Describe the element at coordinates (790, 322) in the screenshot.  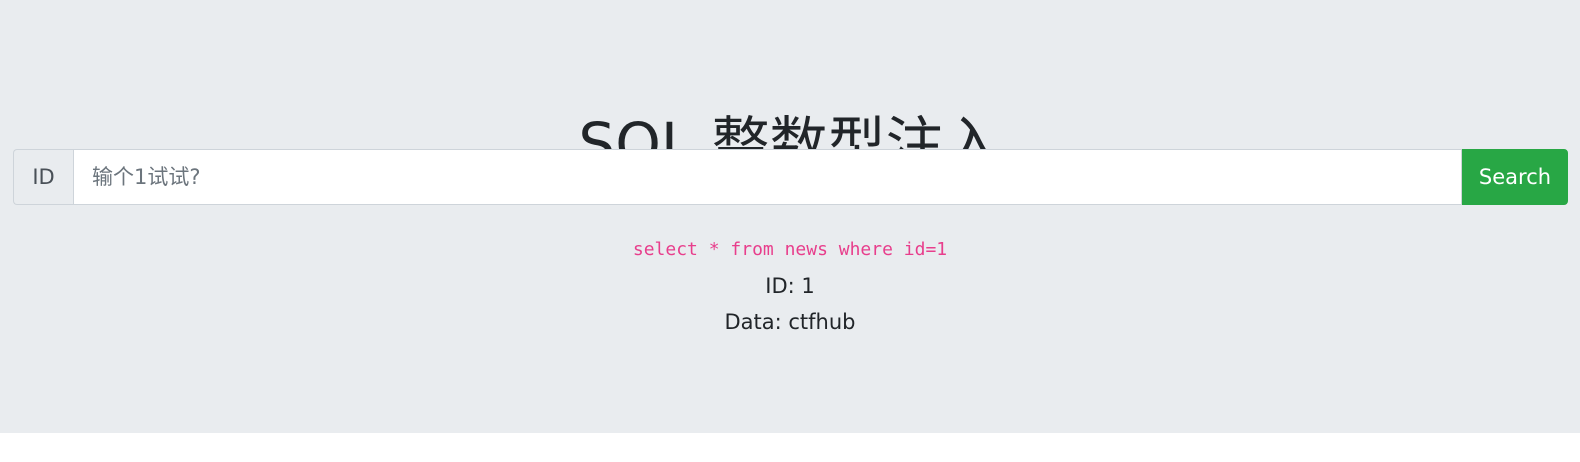
I see `result-data: Data: ctfhub` at that location.